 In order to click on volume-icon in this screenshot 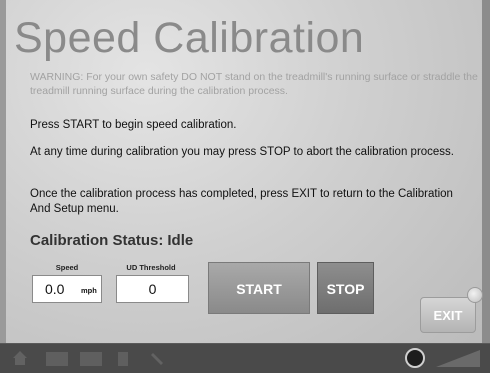, I will do `click(415, 358)`.